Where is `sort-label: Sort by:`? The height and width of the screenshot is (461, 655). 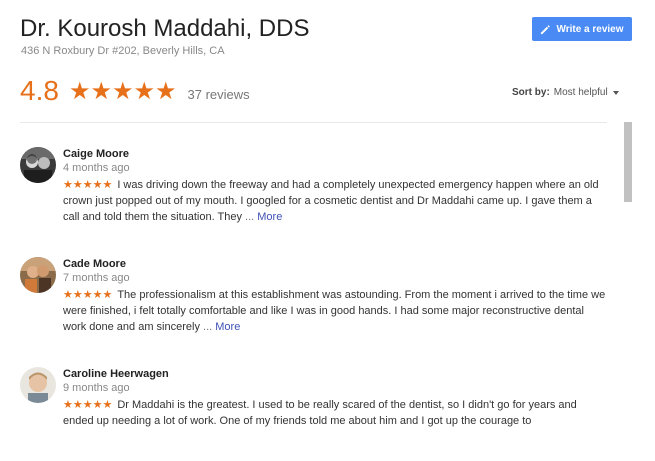
sort-label: Sort by: is located at coordinates (531, 92).